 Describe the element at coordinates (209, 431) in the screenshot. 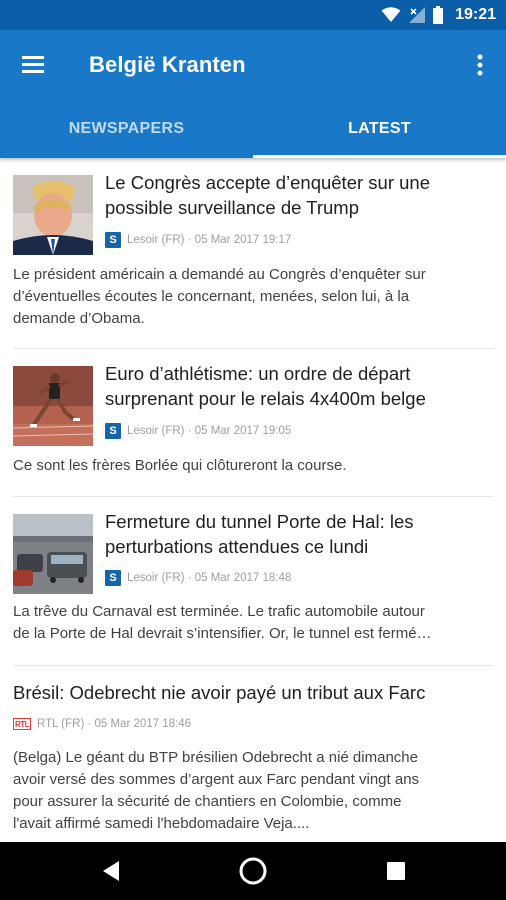

I see `article-source-date: Lesoir (FR) · 05 Mar 2017 19:05` at that location.